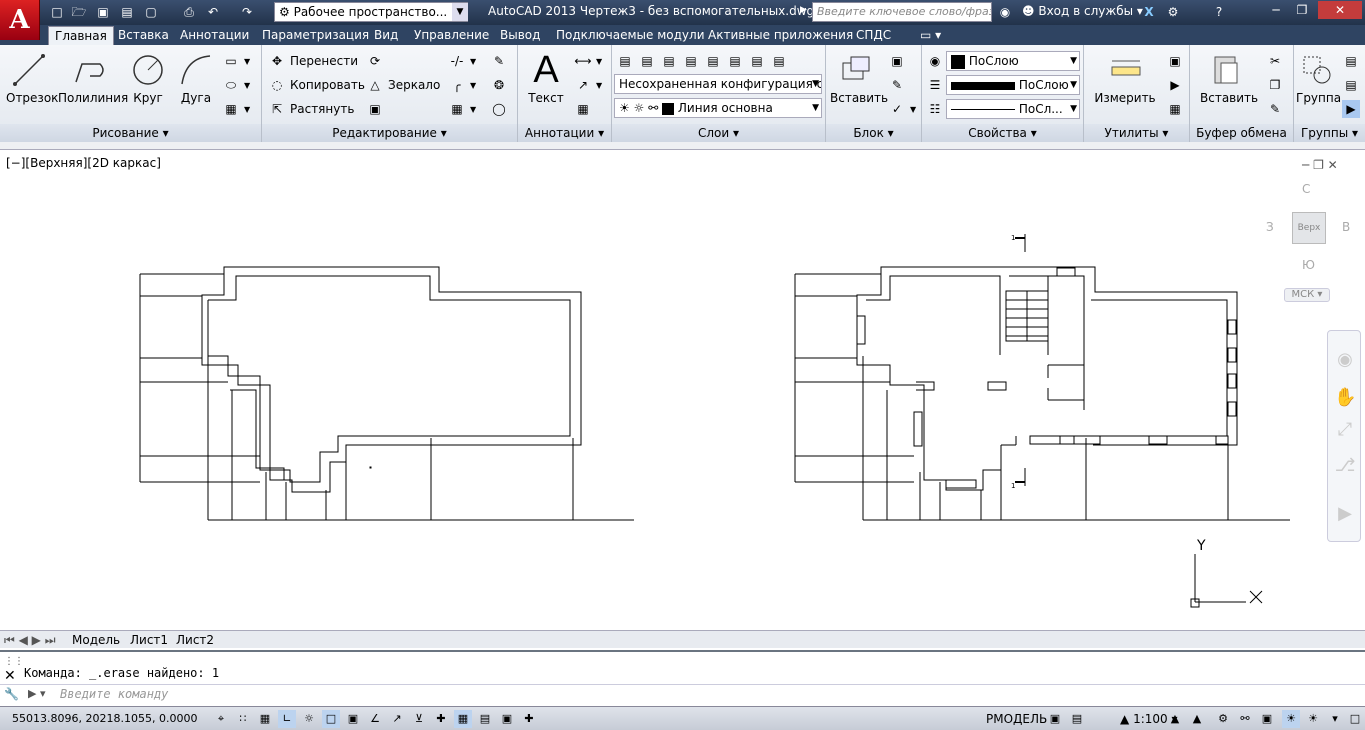  Describe the element at coordinates (1175, 85) in the screenshot. I see `select-similar-button: ▶` at that location.